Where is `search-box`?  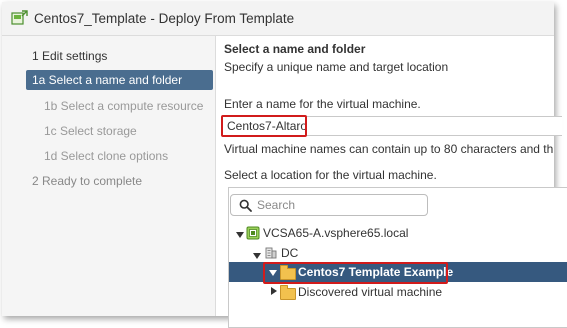 search-box is located at coordinates (329, 205).